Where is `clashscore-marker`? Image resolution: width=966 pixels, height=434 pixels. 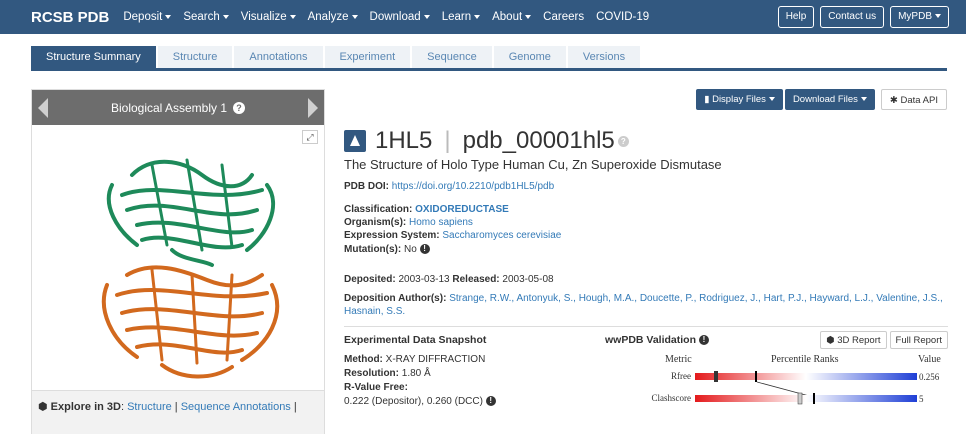 clashscore-marker is located at coordinates (800, 398).